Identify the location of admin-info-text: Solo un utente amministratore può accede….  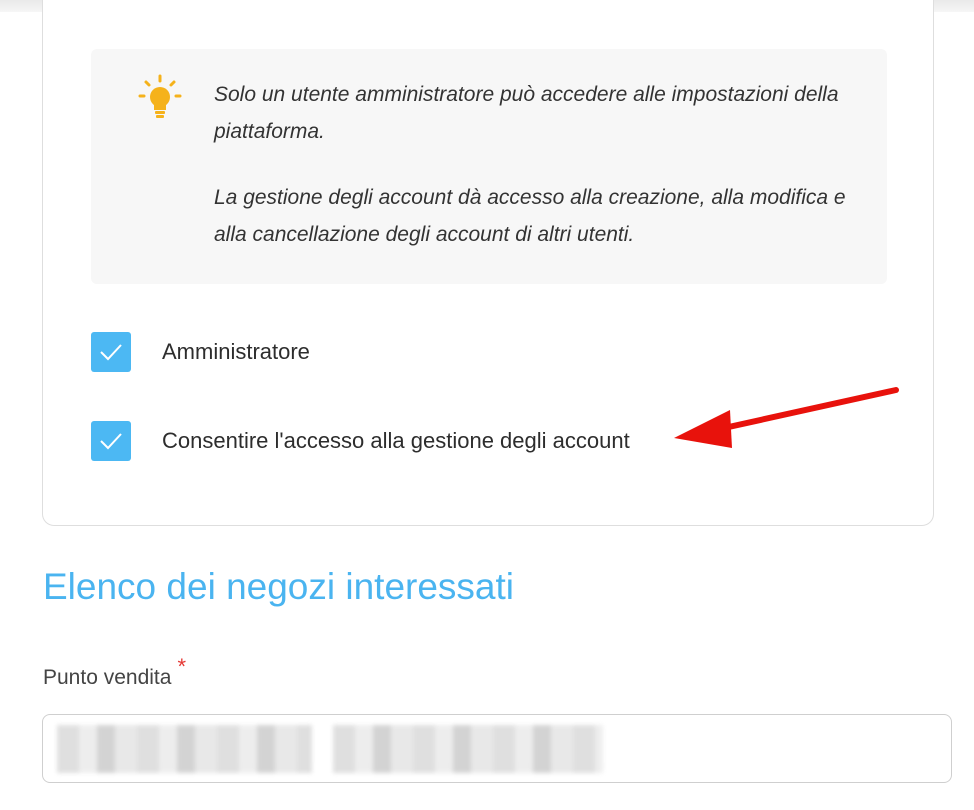
(526, 113).